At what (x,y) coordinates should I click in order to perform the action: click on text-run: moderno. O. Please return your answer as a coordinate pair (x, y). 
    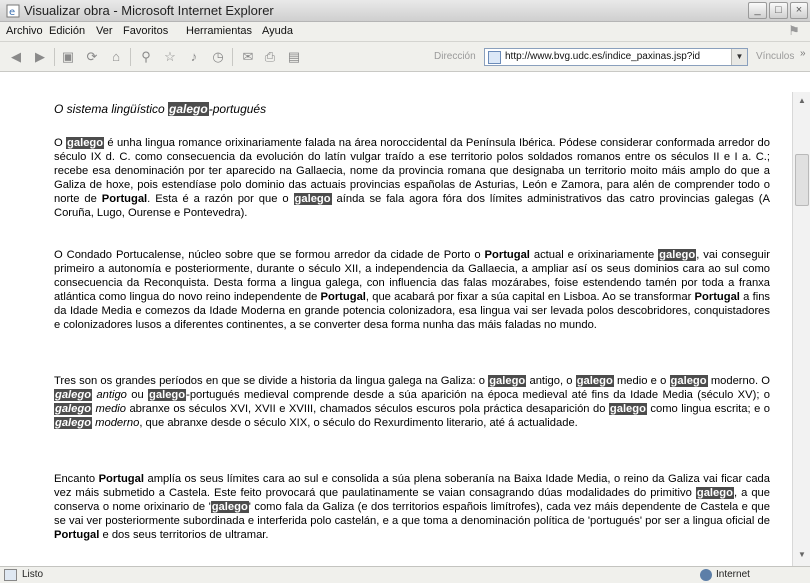
    Looking at the image, I should click on (738, 381).